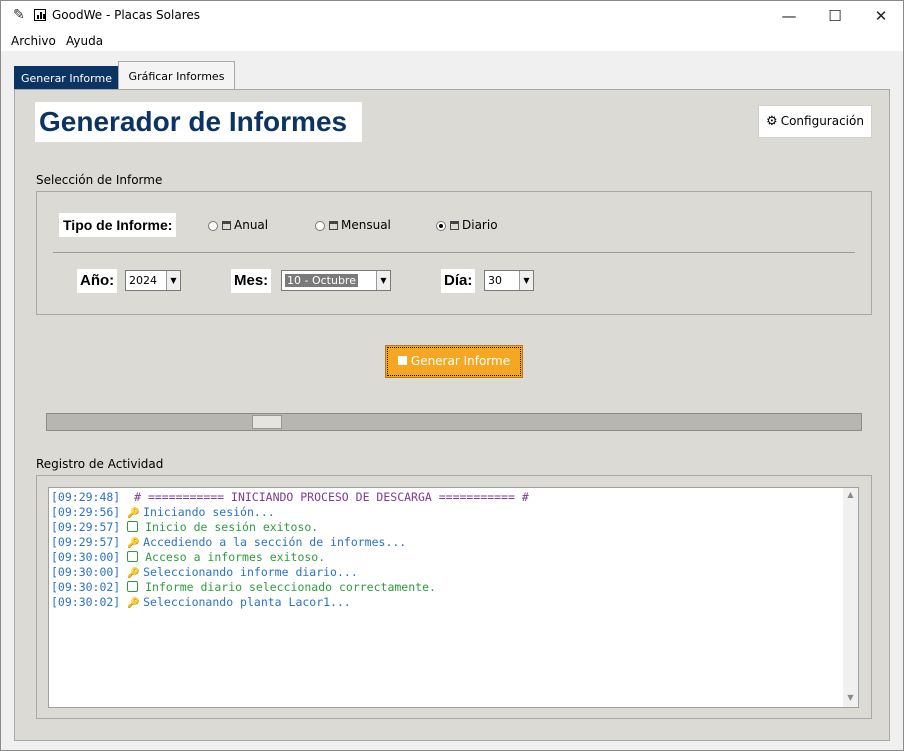 The height and width of the screenshot is (751, 904). What do you see at coordinates (19, 15) in the screenshot?
I see `feather-icon: ✎` at bounding box center [19, 15].